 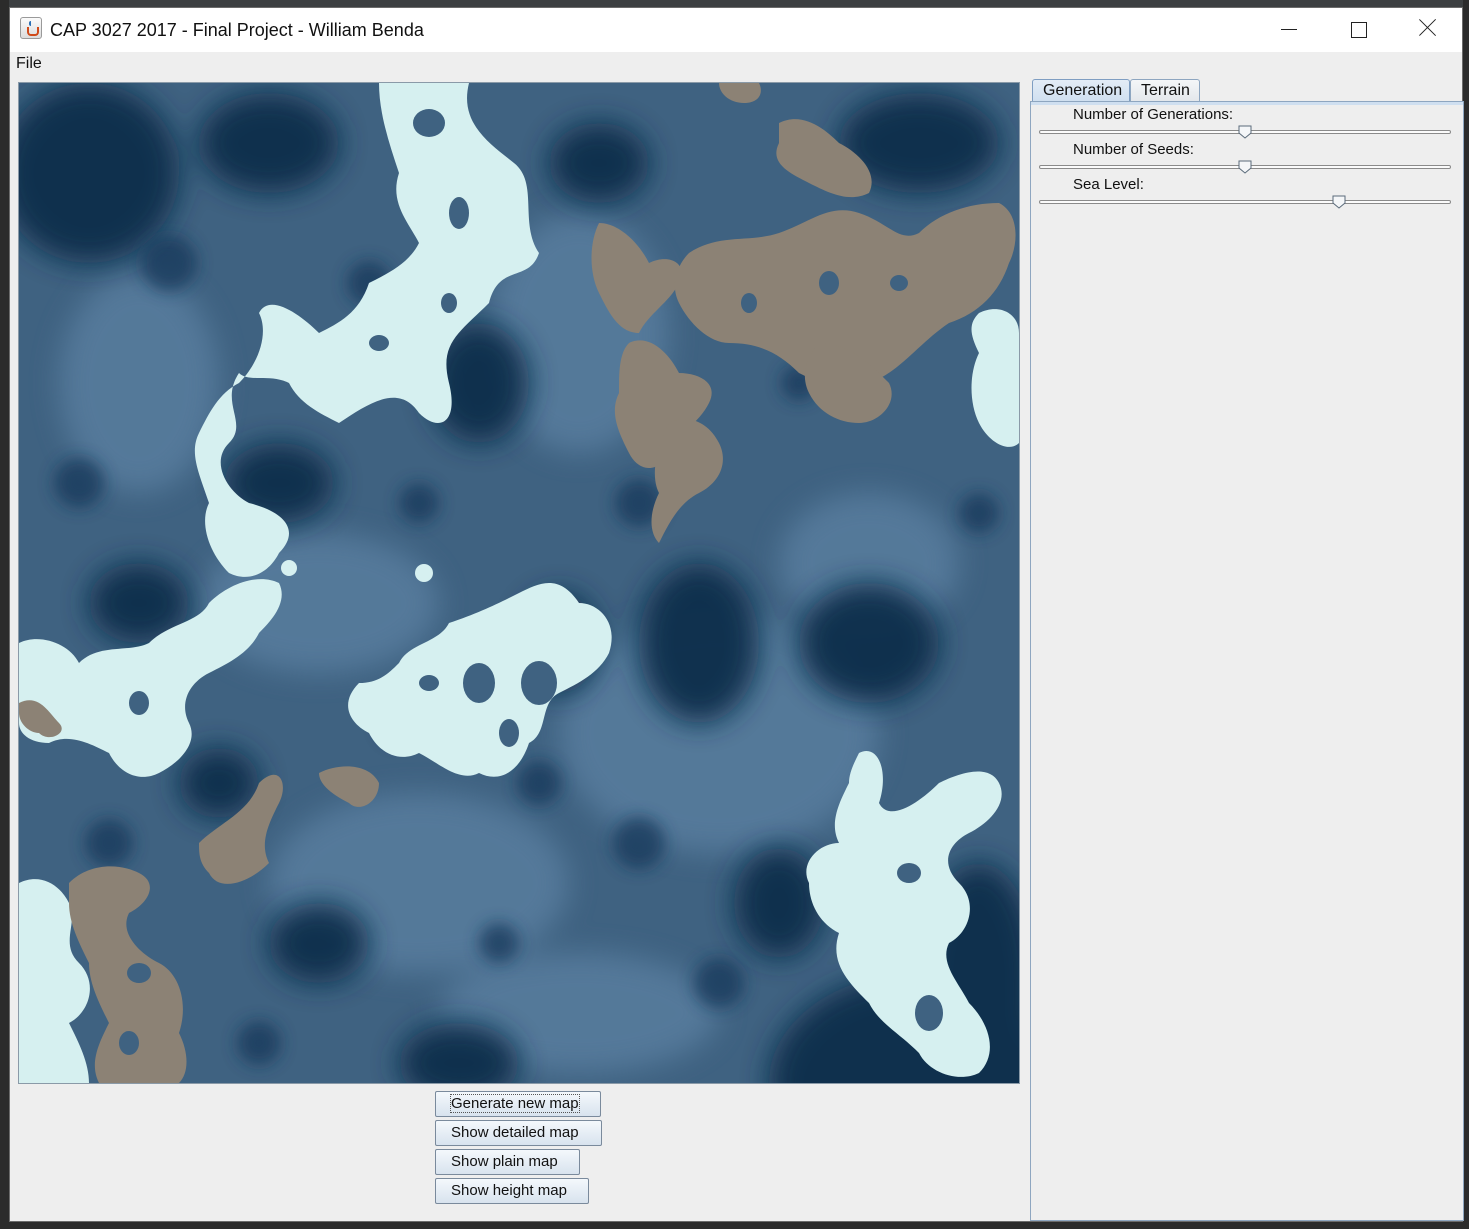 I want to click on sea-level-label: Sea Level:, so click(x=1108, y=184).